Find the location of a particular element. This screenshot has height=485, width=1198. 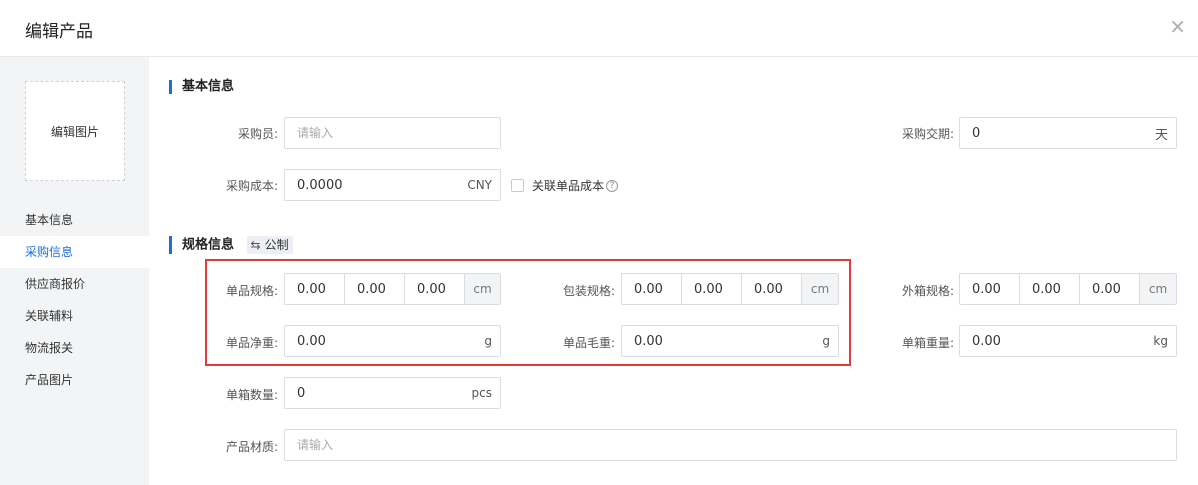

package-size-field: cm is located at coordinates (730, 289).